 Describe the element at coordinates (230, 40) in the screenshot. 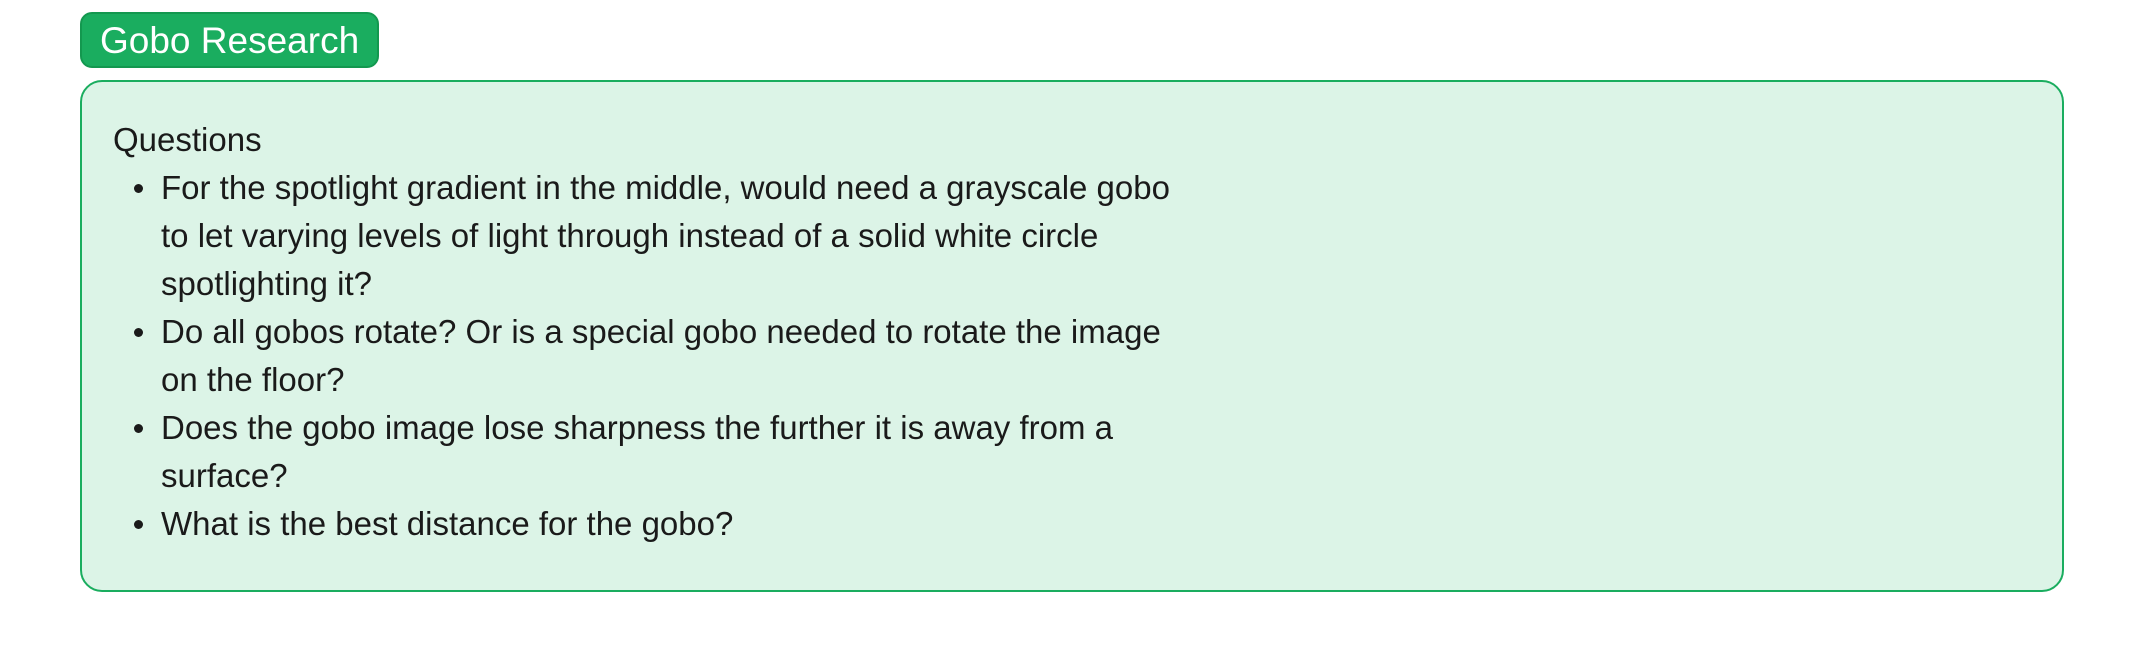

I see `section-tag: Gobo Research` at that location.